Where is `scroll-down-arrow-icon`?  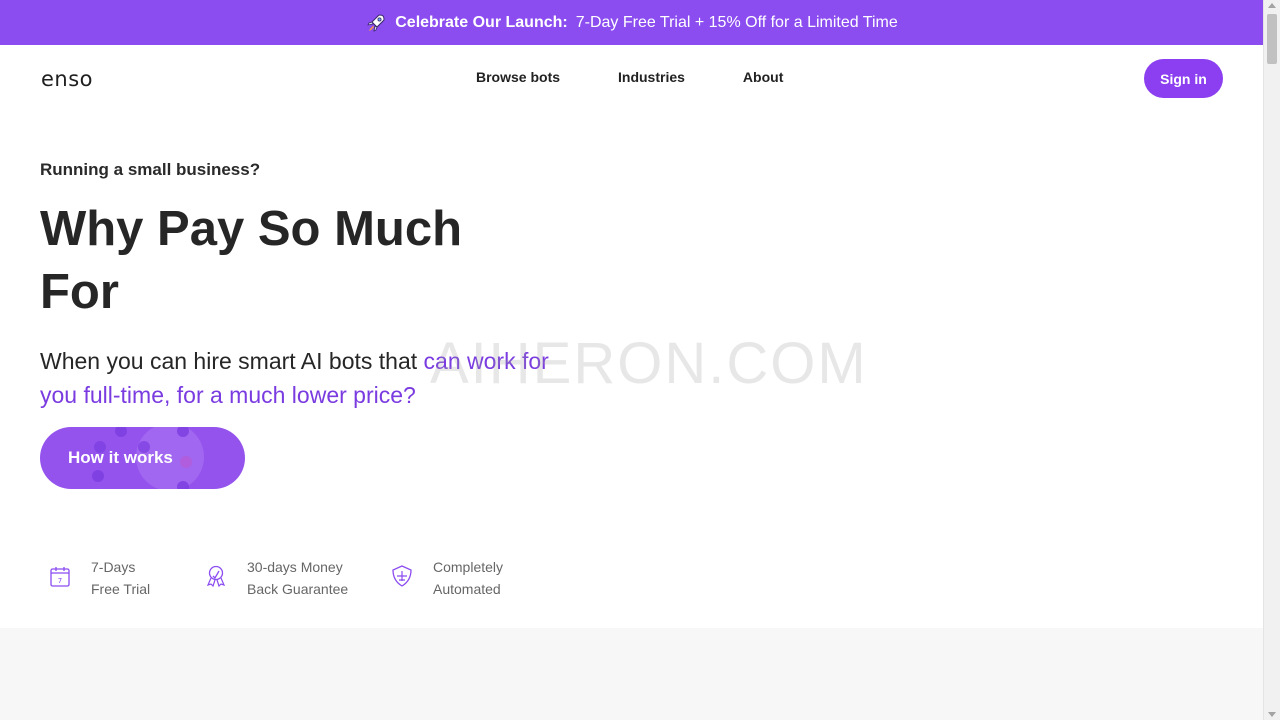 scroll-down-arrow-icon is located at coordinates (1272, 714).